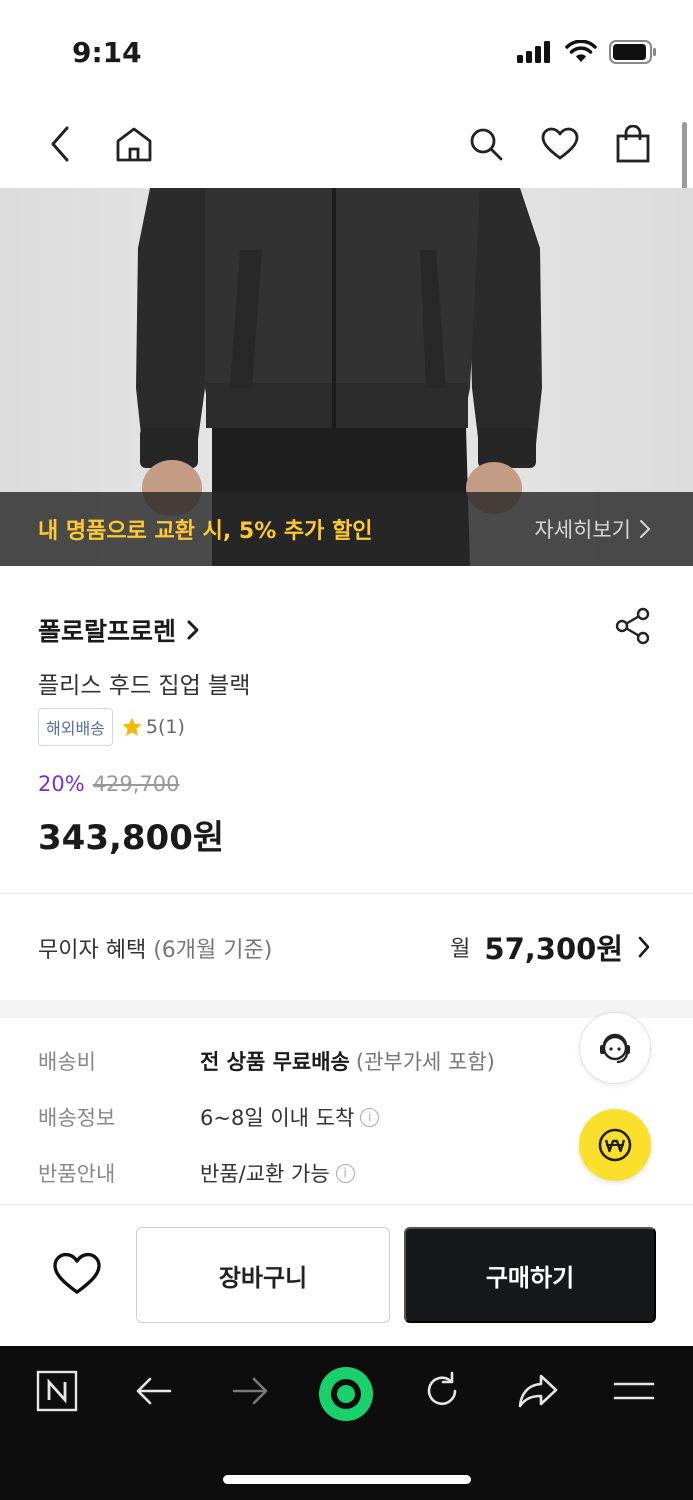 Image resolution: width=693 pixels, height=1500 pixels. I want to click on arrow-right-icon, so click(250, 1391).